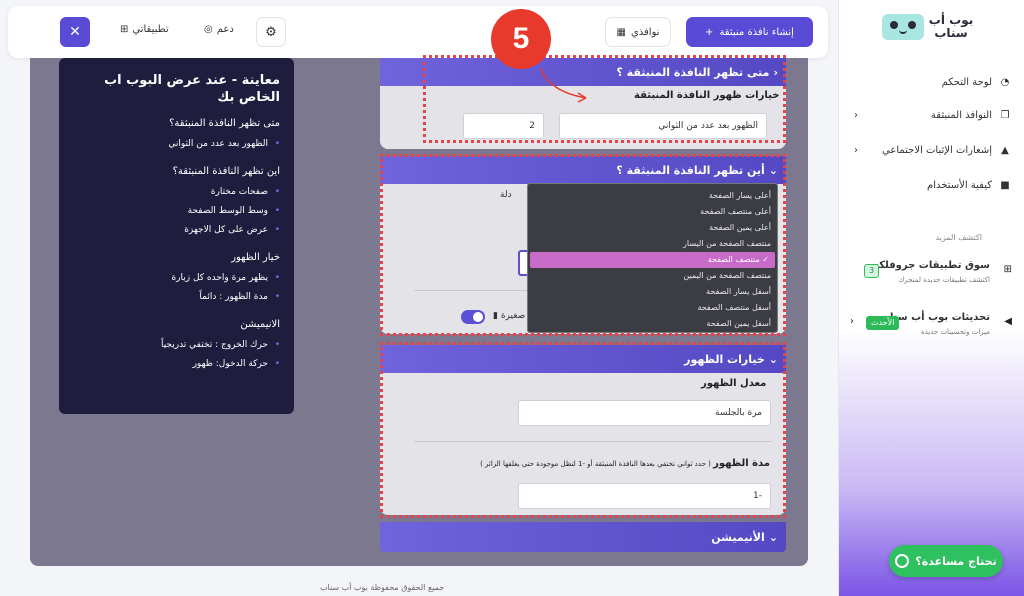  Describe the element at coordinates (931, 82) in the screenshot. I see `sidebar-item-dashboard: ◔ لوحة التحكم` at that location.